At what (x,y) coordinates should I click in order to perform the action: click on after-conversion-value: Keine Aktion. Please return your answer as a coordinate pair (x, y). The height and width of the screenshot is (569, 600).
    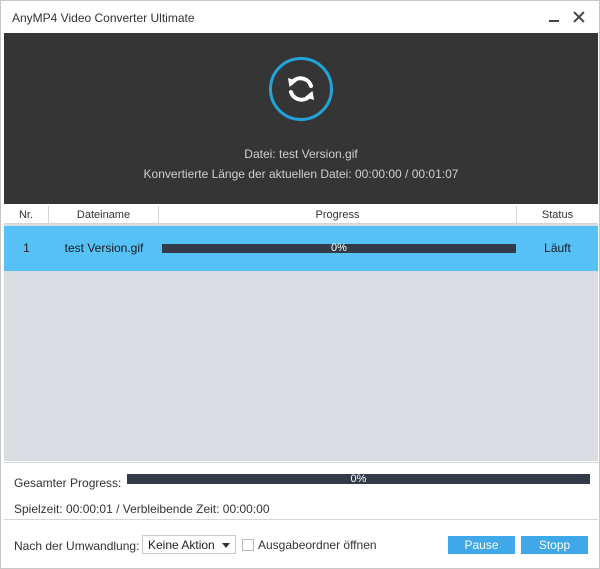
    Looking at the image, I should click on (181, 545).